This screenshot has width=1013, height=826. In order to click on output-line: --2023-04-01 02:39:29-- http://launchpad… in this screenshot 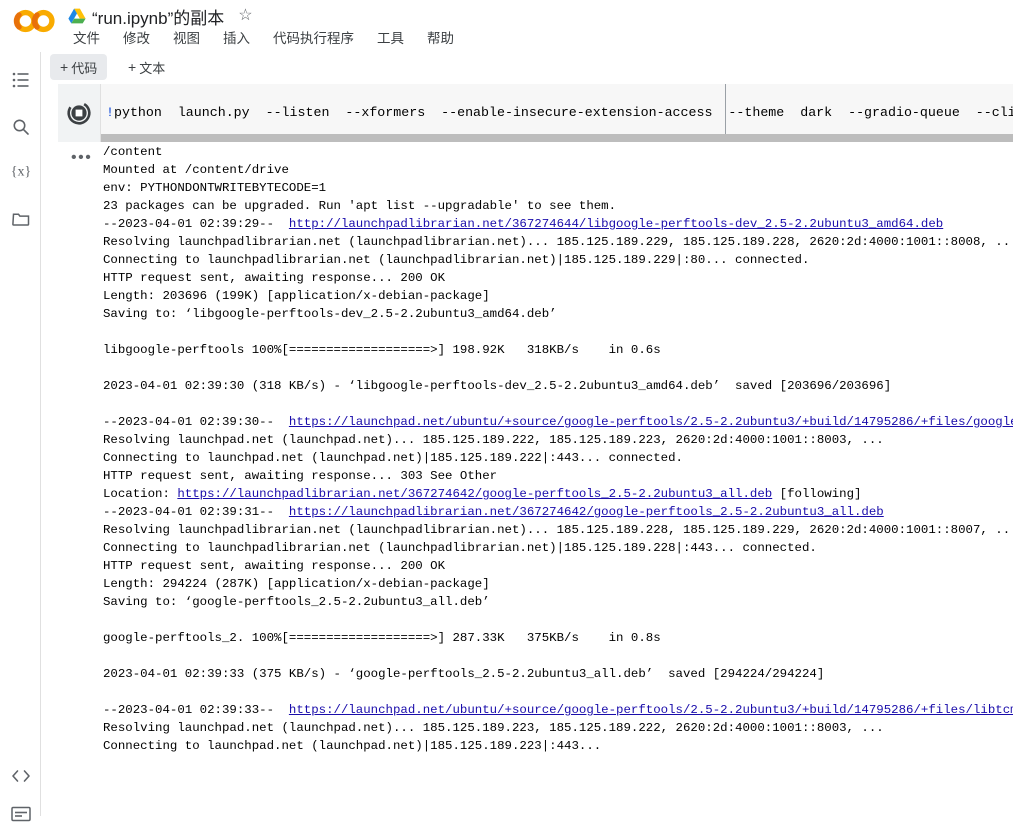, I will do `click(558, 224)`.